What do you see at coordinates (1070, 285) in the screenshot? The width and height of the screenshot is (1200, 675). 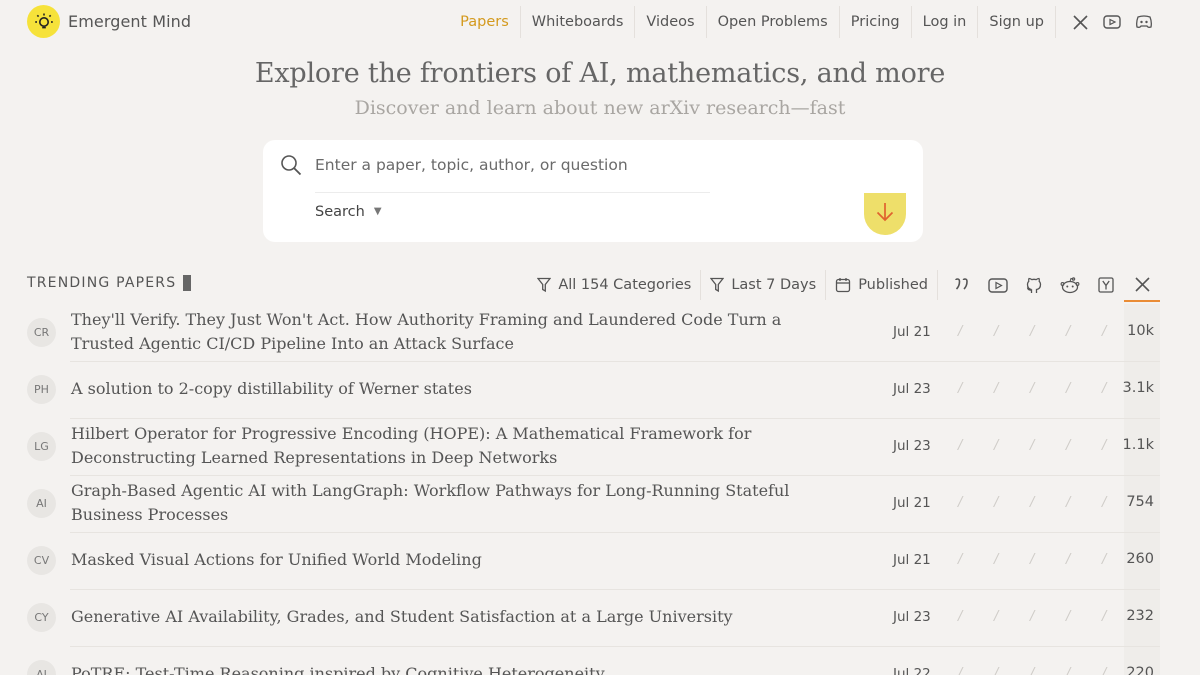 I see `reddit-icon` at bounding box center [1070, 285].